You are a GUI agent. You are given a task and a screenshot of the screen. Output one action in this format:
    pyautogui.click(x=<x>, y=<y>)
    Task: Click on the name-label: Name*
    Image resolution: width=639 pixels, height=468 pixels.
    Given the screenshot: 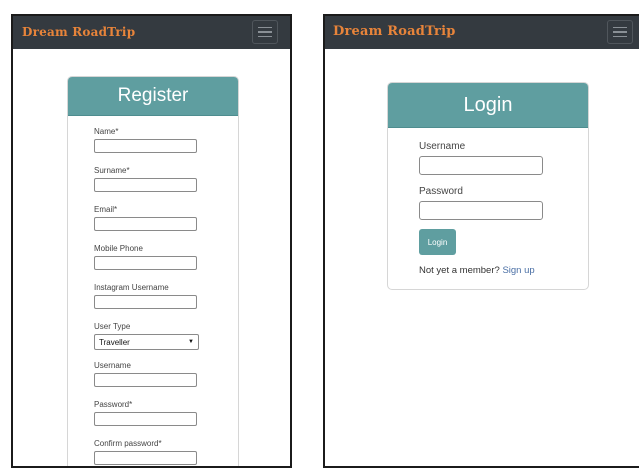 What is the action you would take?
    pyautogui.click(x=106, y=131)
    